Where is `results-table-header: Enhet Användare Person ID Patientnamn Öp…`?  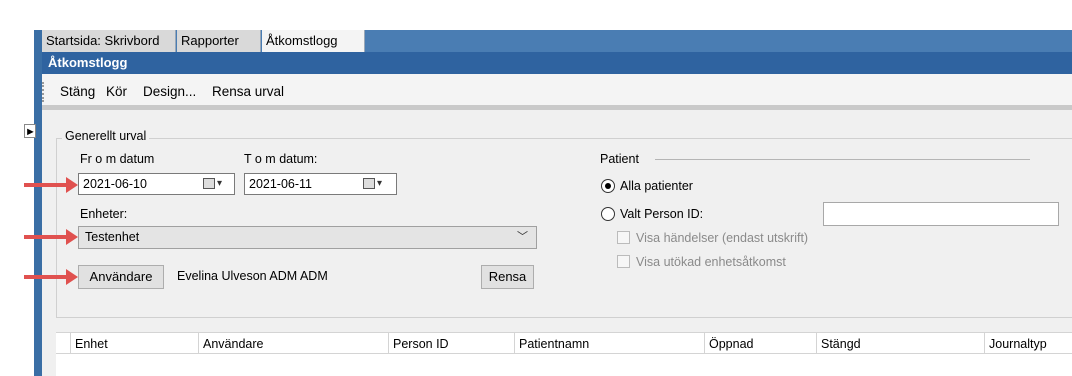
results-table-header: Enhet Användare Person ID Patientnamn Öp… is located at coordinates (564, 343).